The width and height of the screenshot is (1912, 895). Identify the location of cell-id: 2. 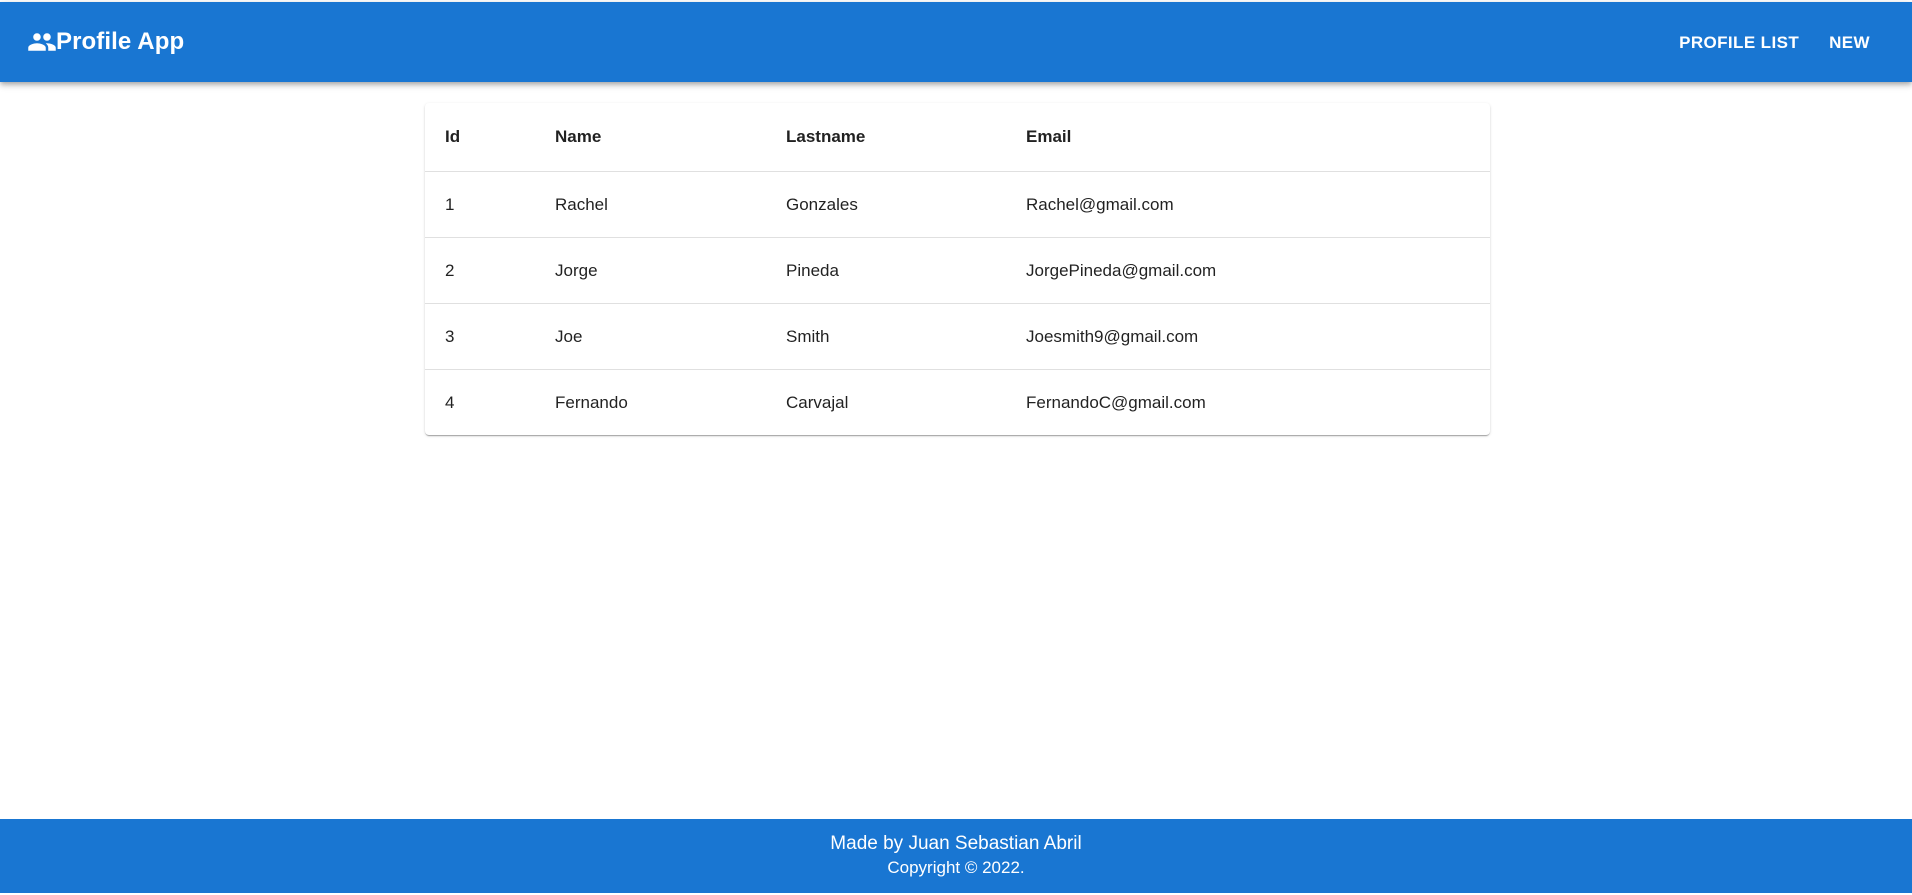
(480, 270).